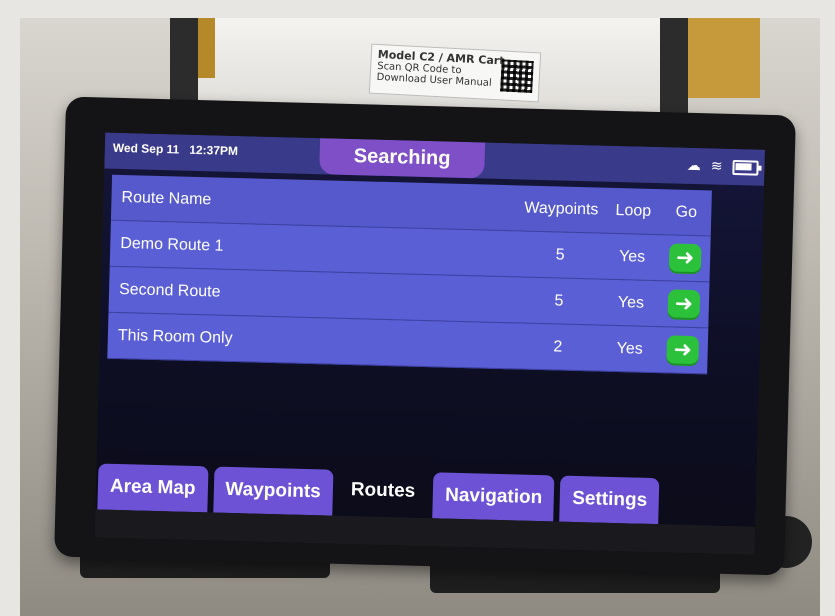 This screenshot has width=835, height=616. I want to click on header-route-name: Route Name, so click(166, 198).